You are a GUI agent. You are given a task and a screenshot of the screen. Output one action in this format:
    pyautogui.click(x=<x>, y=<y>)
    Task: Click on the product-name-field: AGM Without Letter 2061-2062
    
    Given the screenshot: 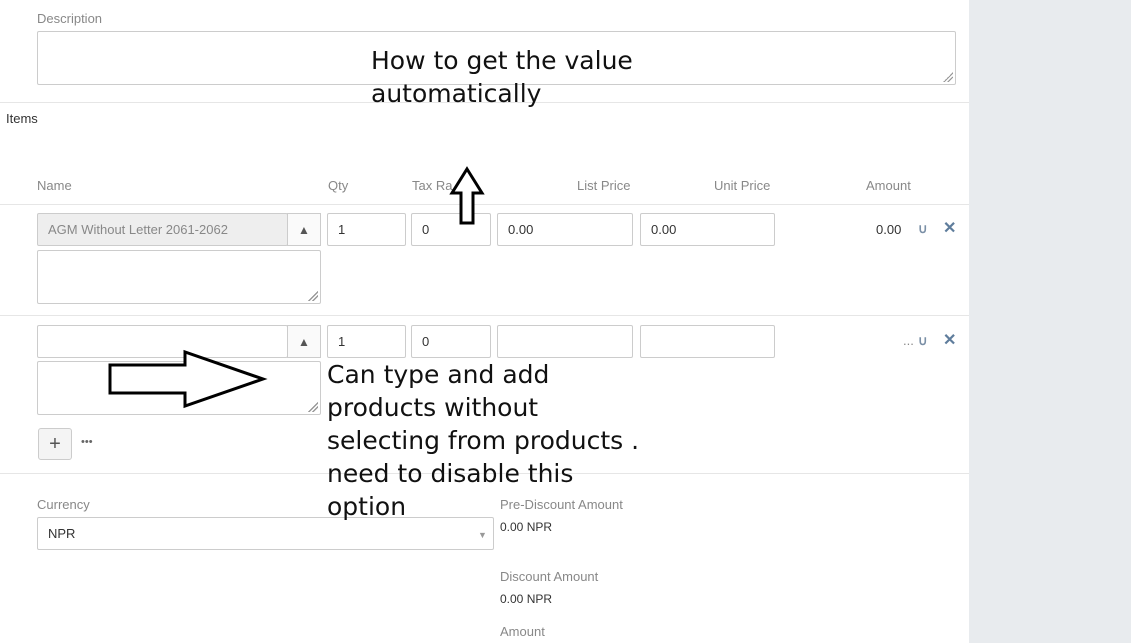 What is the action you would take?
    pyautogui.click(x=162, y=229)
    